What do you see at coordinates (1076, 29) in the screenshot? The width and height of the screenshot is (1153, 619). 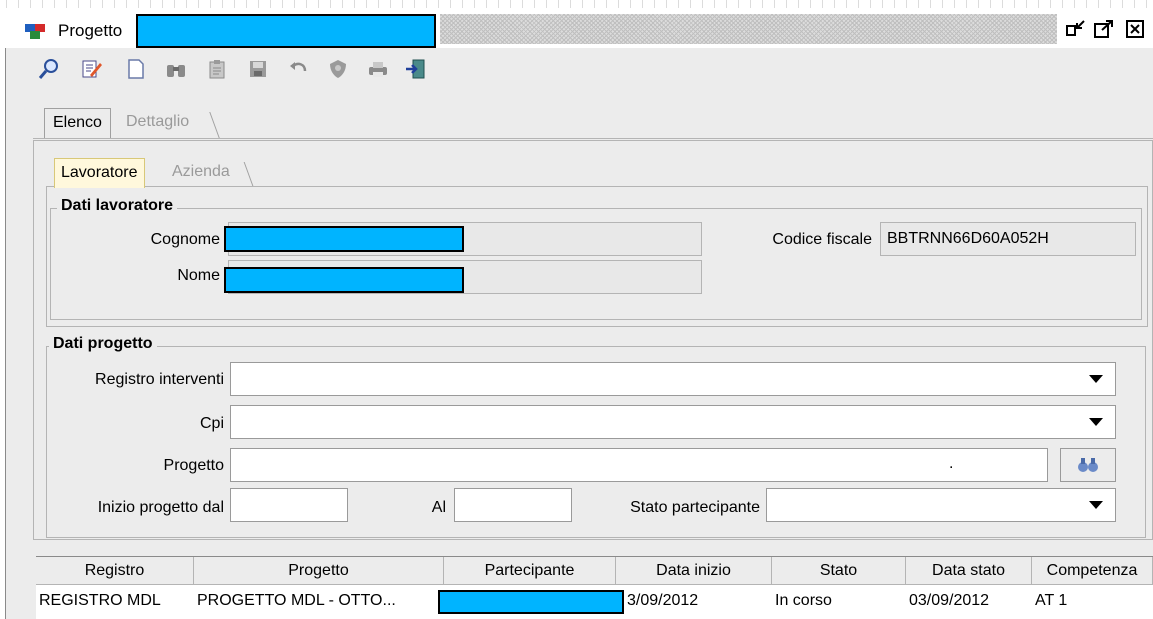 I see `minimize-icon` at bounding box center [1076, 29].